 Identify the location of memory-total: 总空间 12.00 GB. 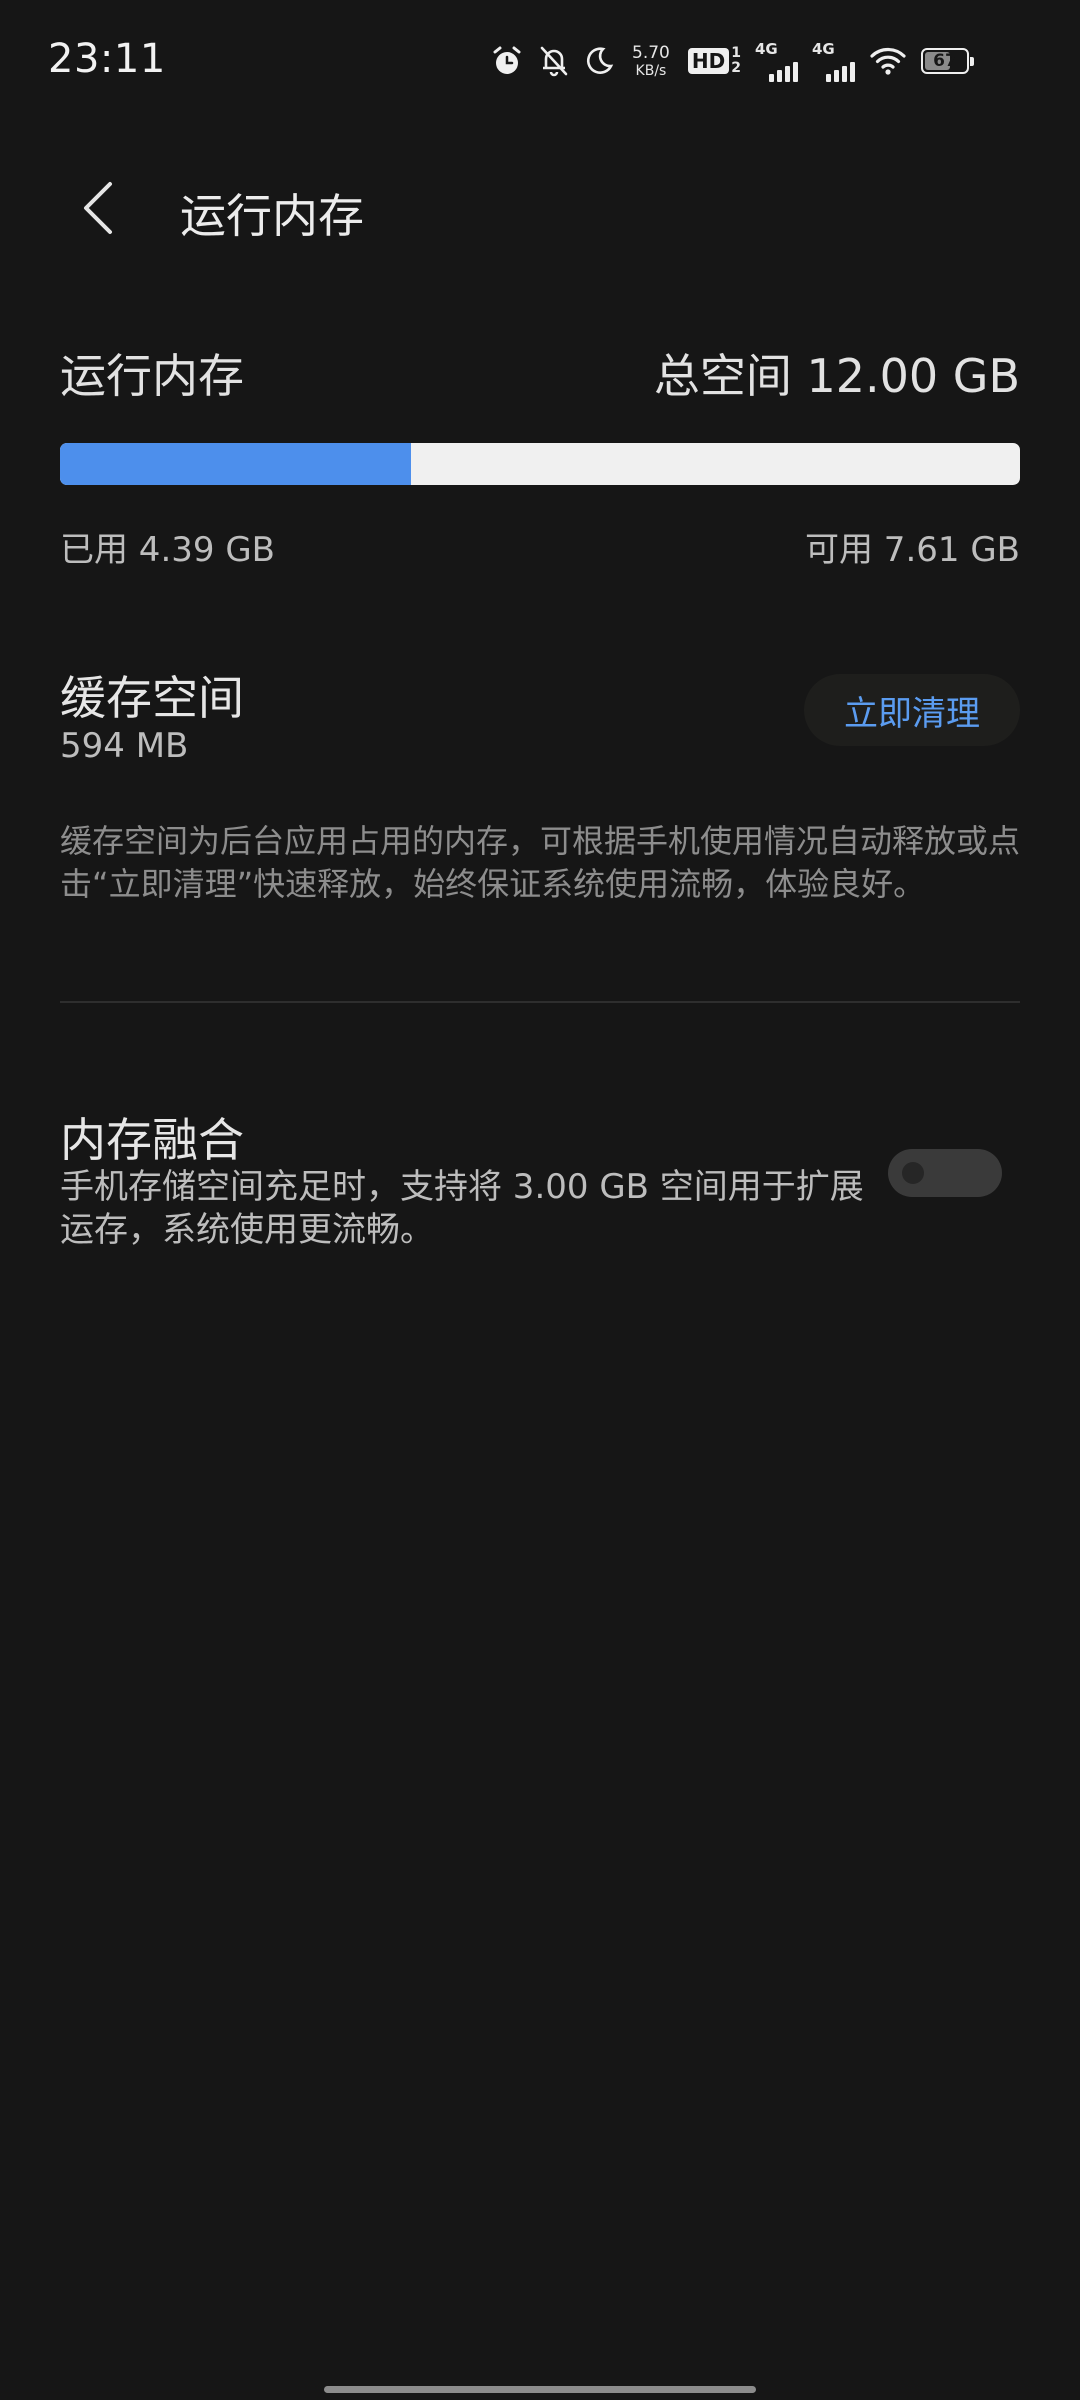
(836, 376).